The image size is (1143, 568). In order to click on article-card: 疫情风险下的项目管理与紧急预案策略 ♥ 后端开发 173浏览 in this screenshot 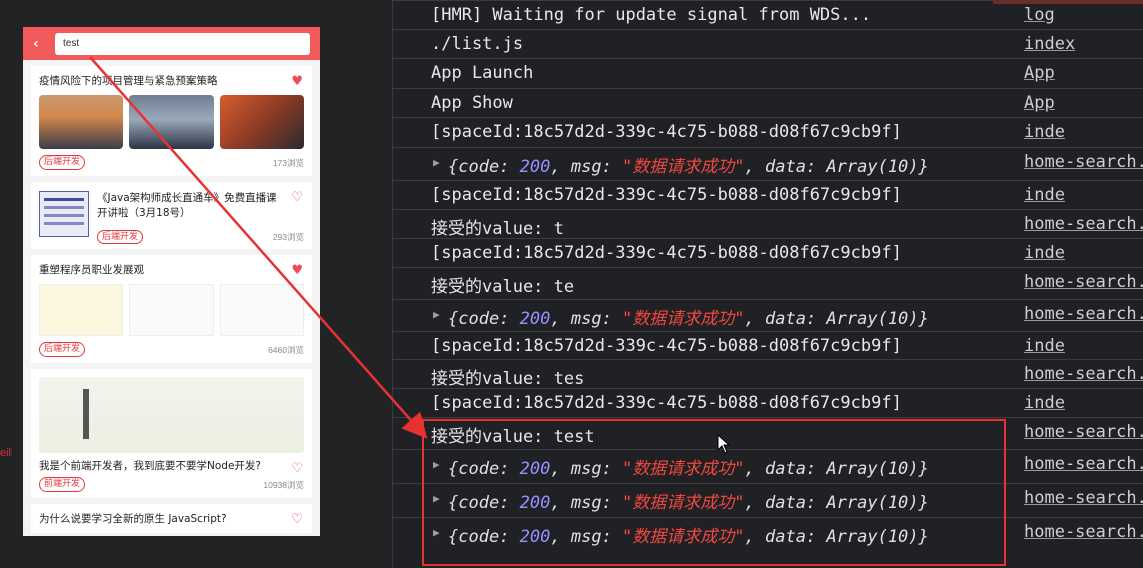, I will do `click(171, 121)`.